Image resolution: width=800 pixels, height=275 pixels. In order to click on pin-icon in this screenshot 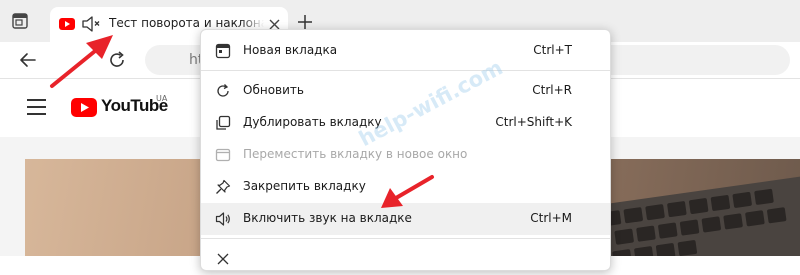, I will do `click(223, 186)`.